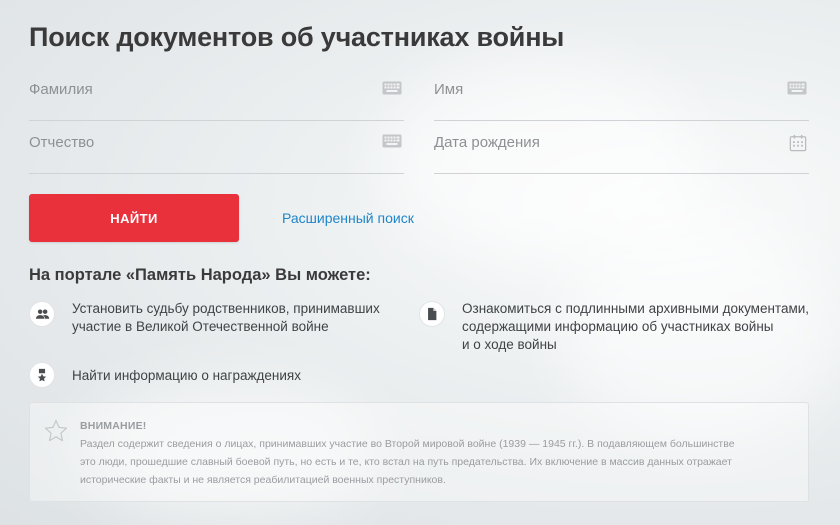  What do you see at coordinates (186, 375) in the screenshot?
I see `feature-line: Найти информацию о награждениях` at bounding box center [186, 375].